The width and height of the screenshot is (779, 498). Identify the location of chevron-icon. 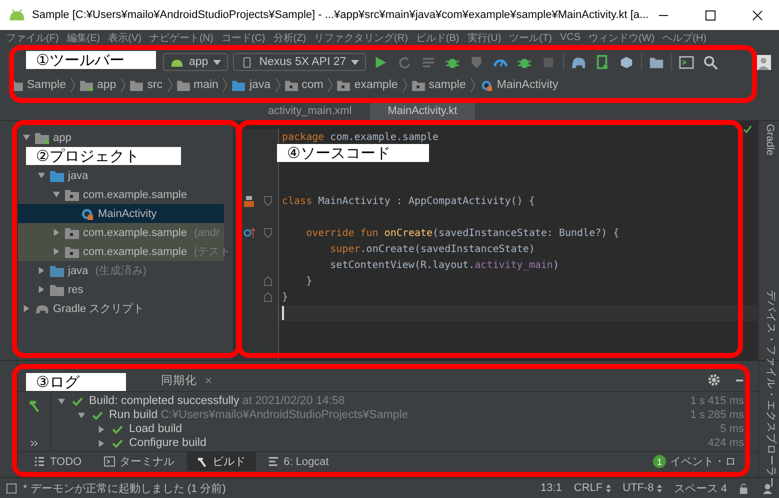
(169, 85).